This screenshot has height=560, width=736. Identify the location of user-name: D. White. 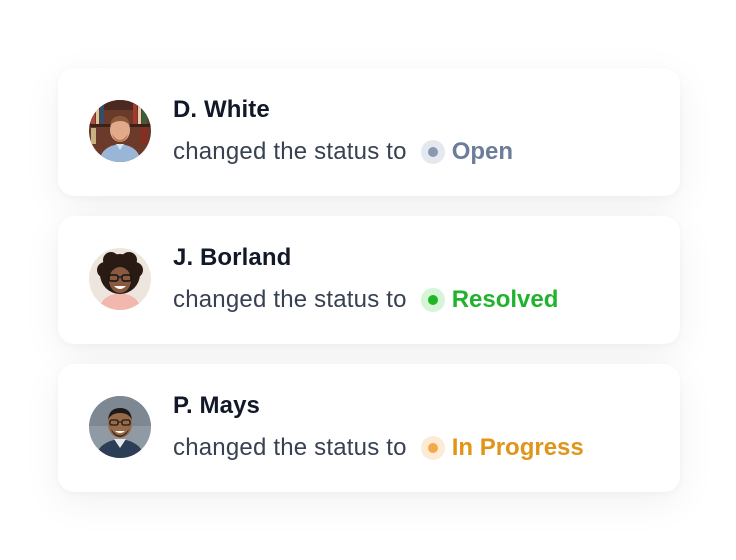
(221, 109).